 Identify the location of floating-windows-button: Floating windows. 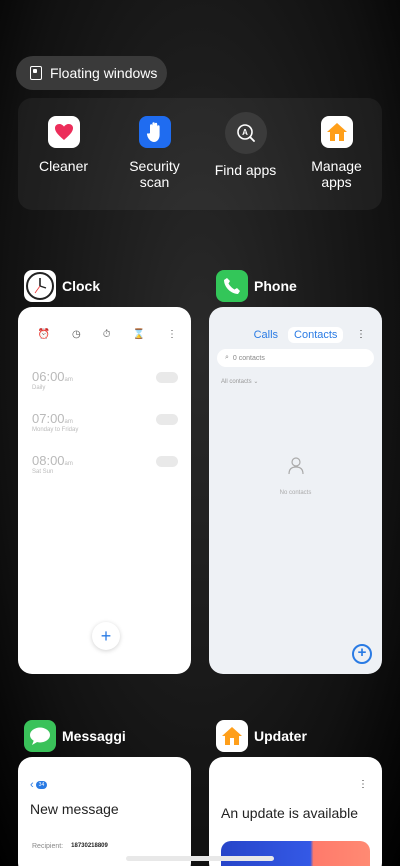
(91, 73).